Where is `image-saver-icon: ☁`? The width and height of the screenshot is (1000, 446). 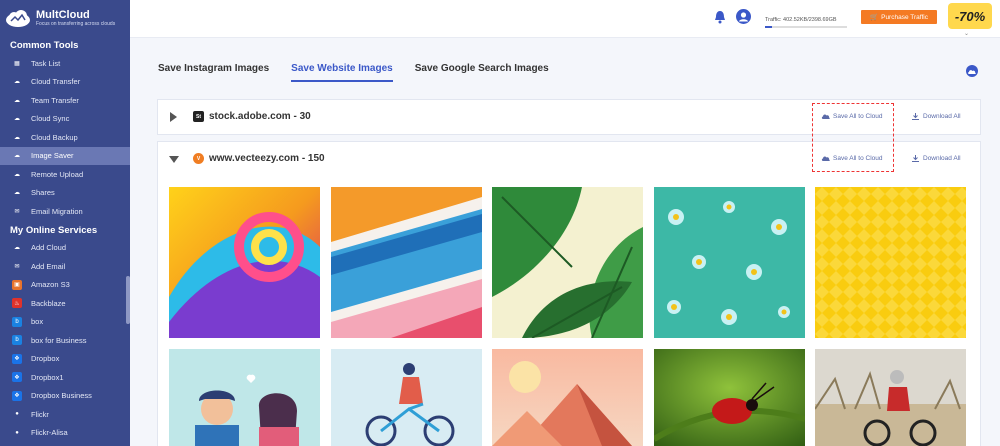
image-saver-icon: ☁ is located at coordinates (17, 156).